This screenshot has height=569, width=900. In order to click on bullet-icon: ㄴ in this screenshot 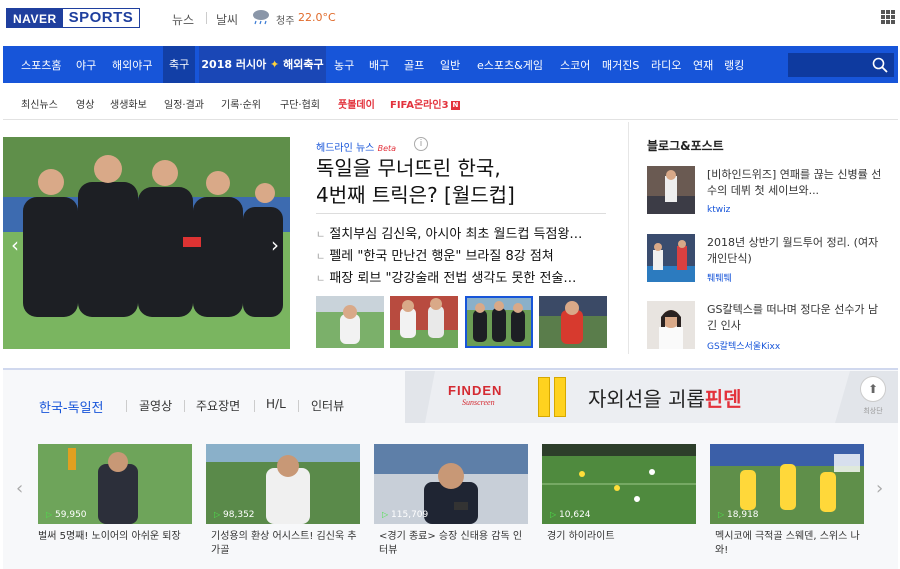, I will do `click(321, 279)`.